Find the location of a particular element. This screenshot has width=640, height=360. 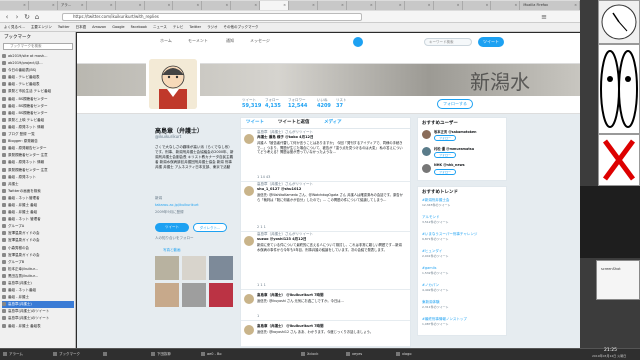

taskbar-item: Xclock is located at coordinates (320, 354).